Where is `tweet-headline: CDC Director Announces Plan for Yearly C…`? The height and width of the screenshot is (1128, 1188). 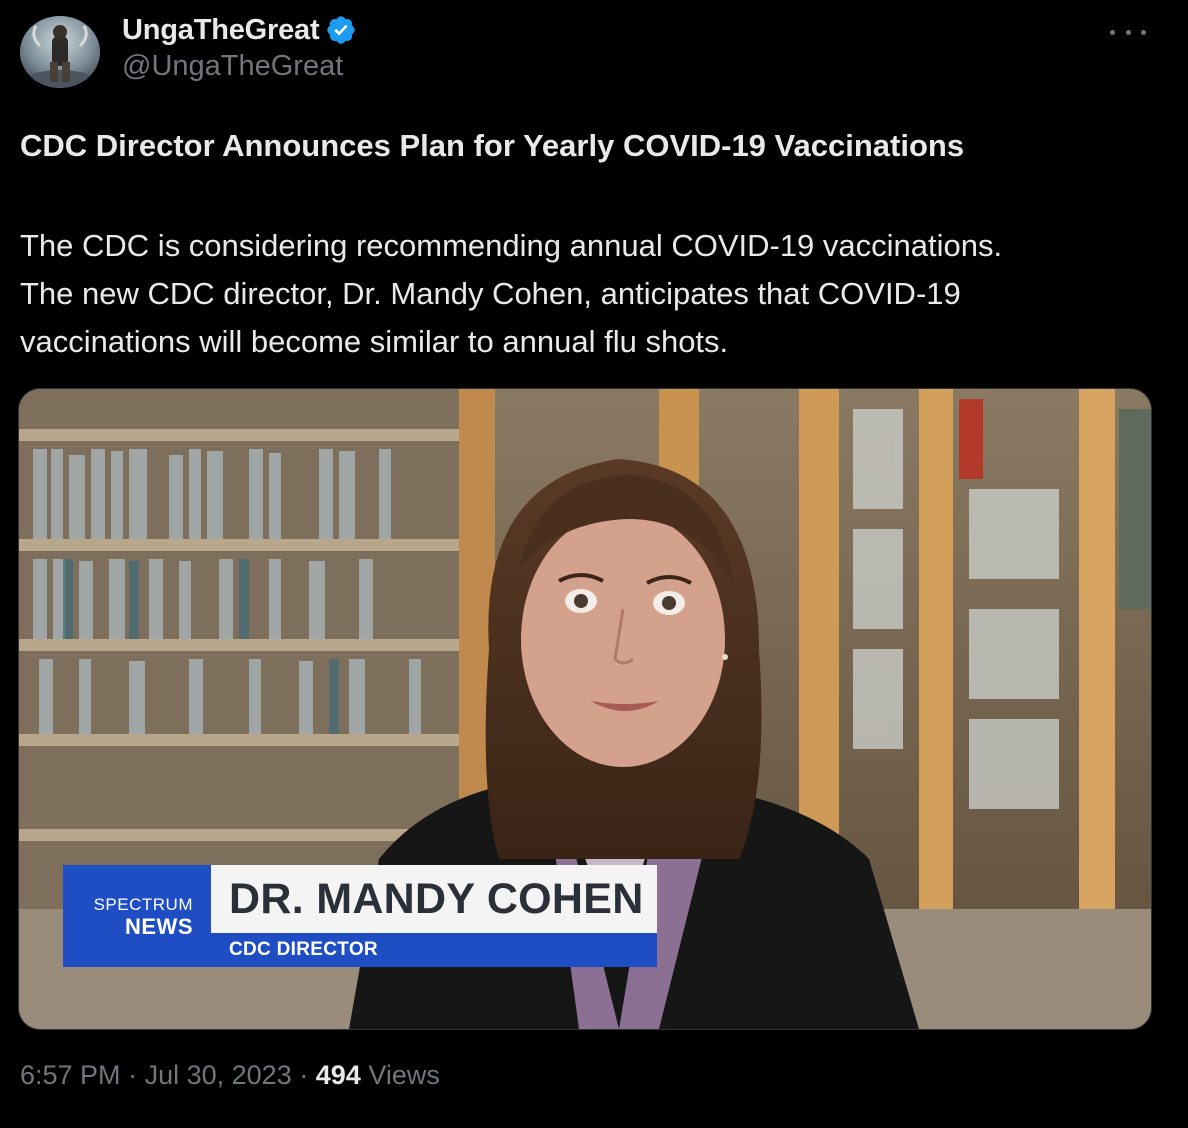
tweet-headline: CDC Director Announces Plan for Yearly C… is located at coordinates (492, 145).